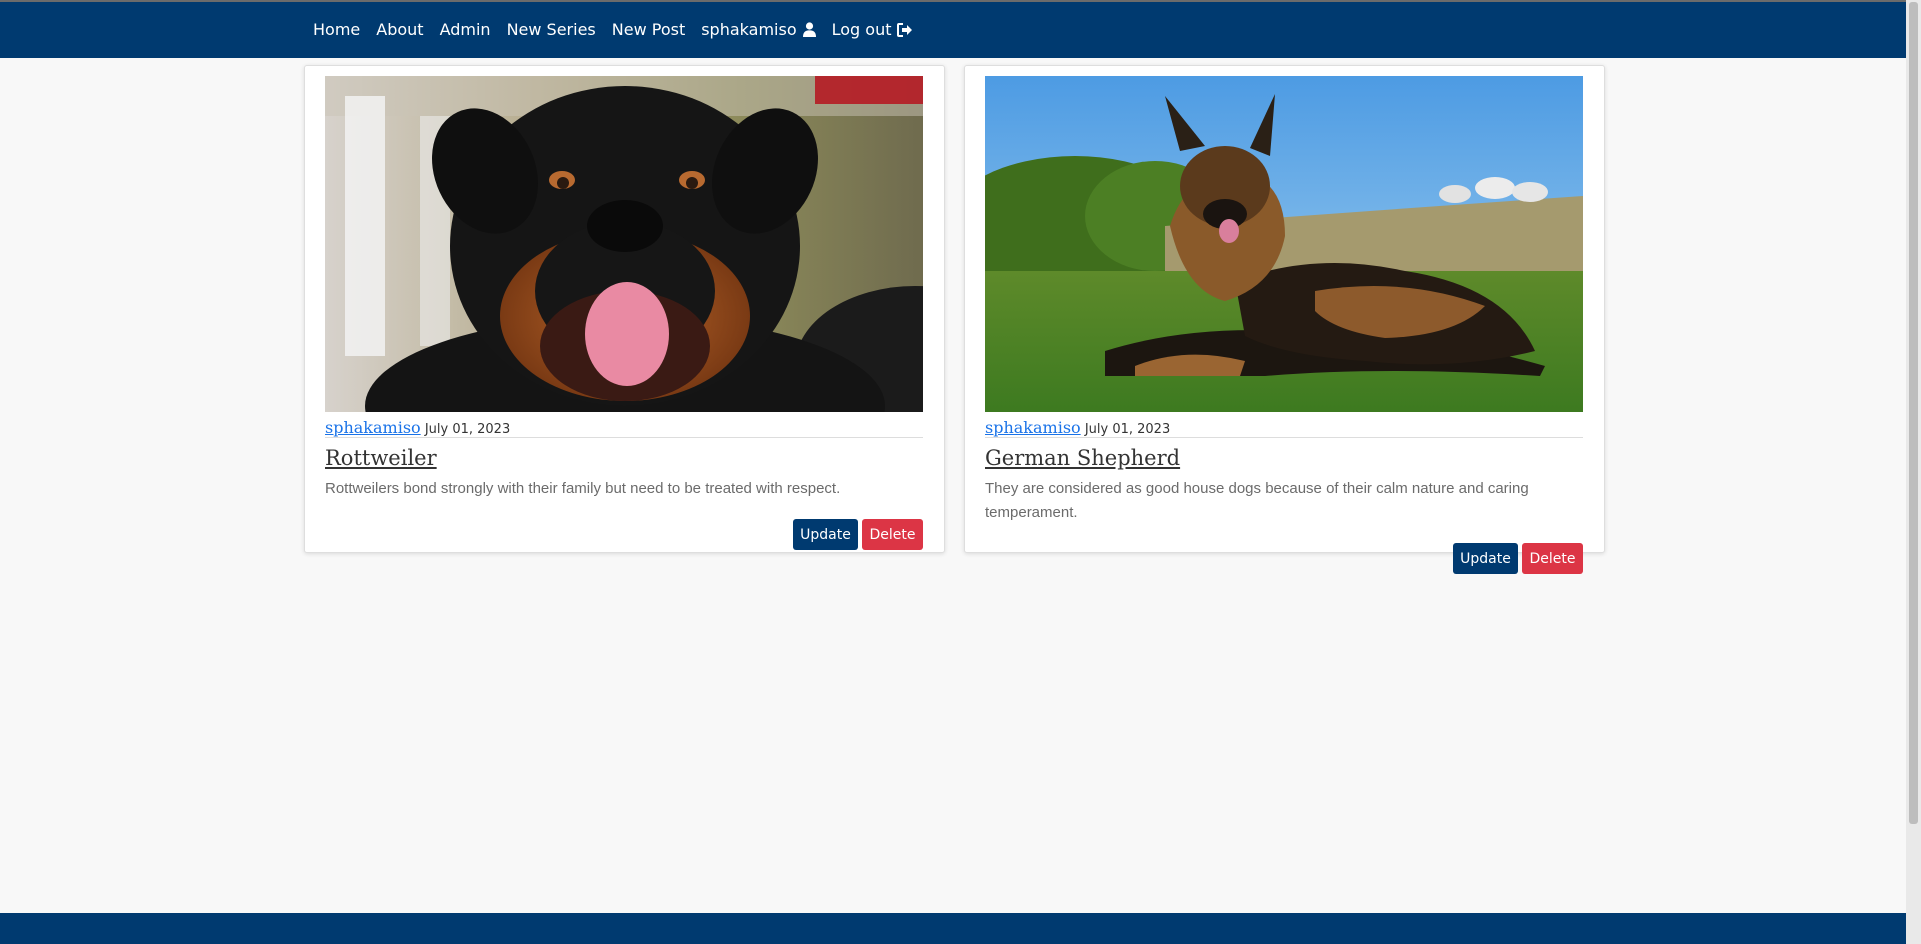  Describe the element at coordinates (861, 29) in the screenshot. I see `nav-logout-label: Log out` at that location.